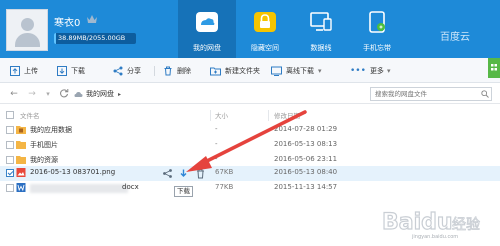 The width and height of the screenshot is (500, 246). Describe the element at coordinates (21, 172) in the screenshot. I see `image-file-icon` at that location.